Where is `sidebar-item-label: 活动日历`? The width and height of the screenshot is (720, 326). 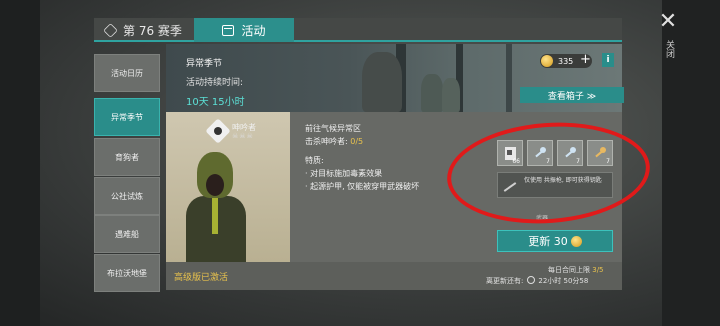 sidebar-item-label: 活动日历 is located at coordinates (127, 73).